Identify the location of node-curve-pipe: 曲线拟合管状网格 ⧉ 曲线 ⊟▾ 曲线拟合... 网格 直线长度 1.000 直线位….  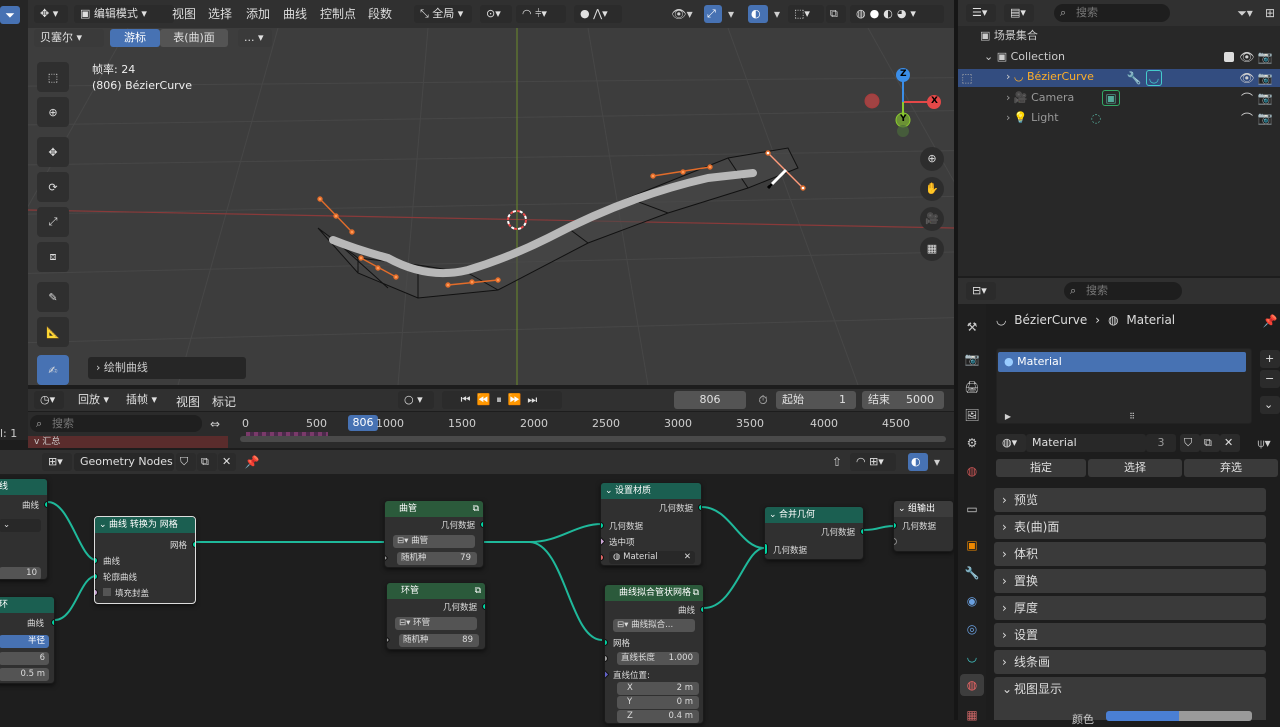
(654, 654).